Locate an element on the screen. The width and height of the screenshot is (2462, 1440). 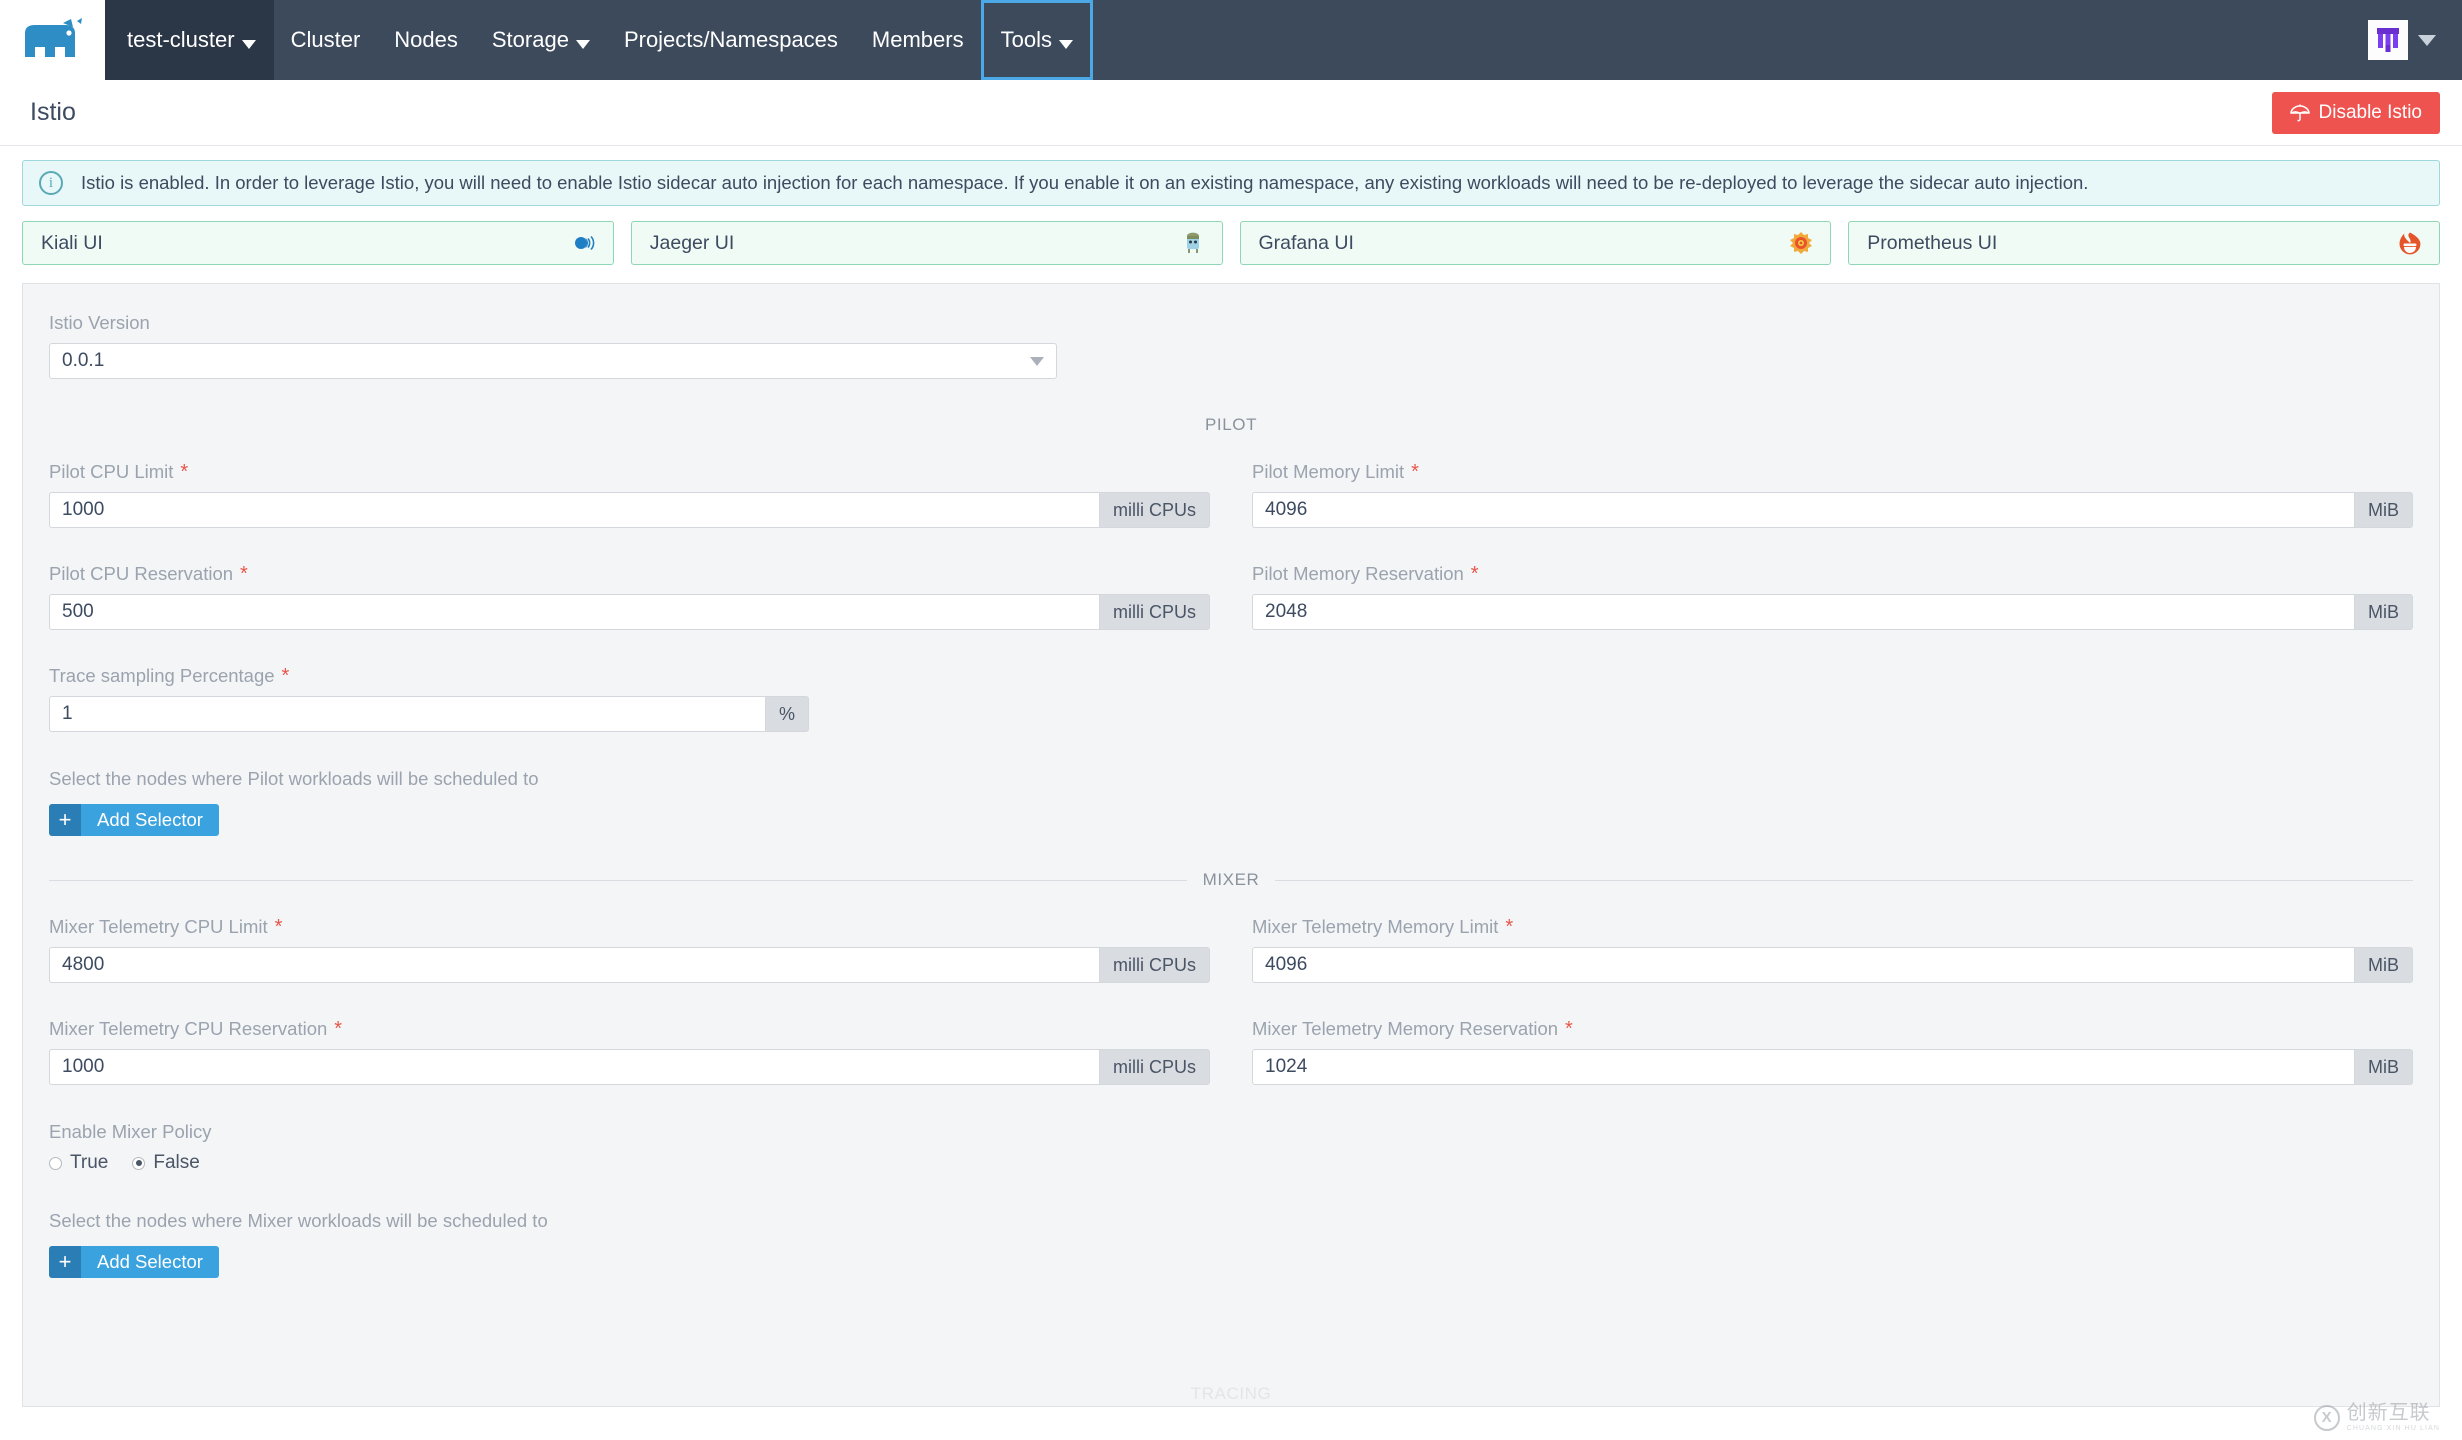
user-avatar-icon is located at coordinates (2388, 40).